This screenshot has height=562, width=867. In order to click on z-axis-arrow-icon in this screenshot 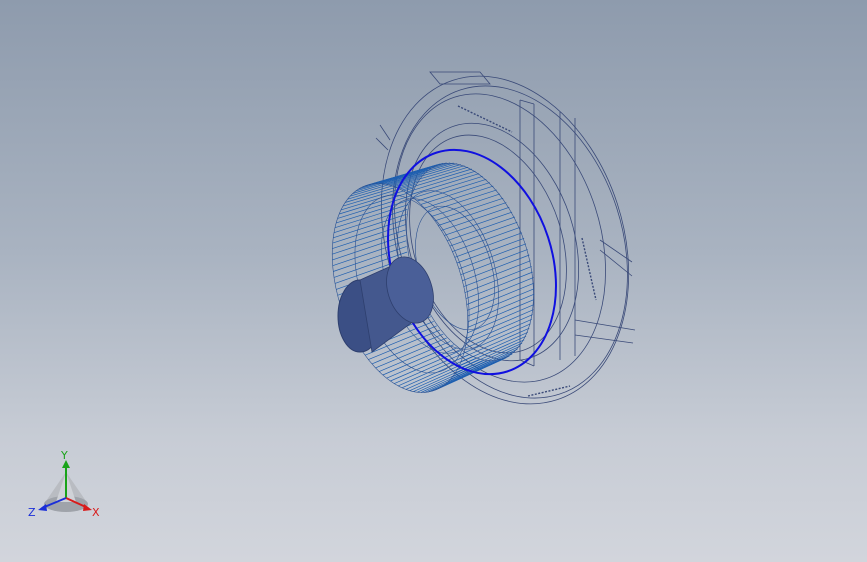, I will do `click(42, 507)`.